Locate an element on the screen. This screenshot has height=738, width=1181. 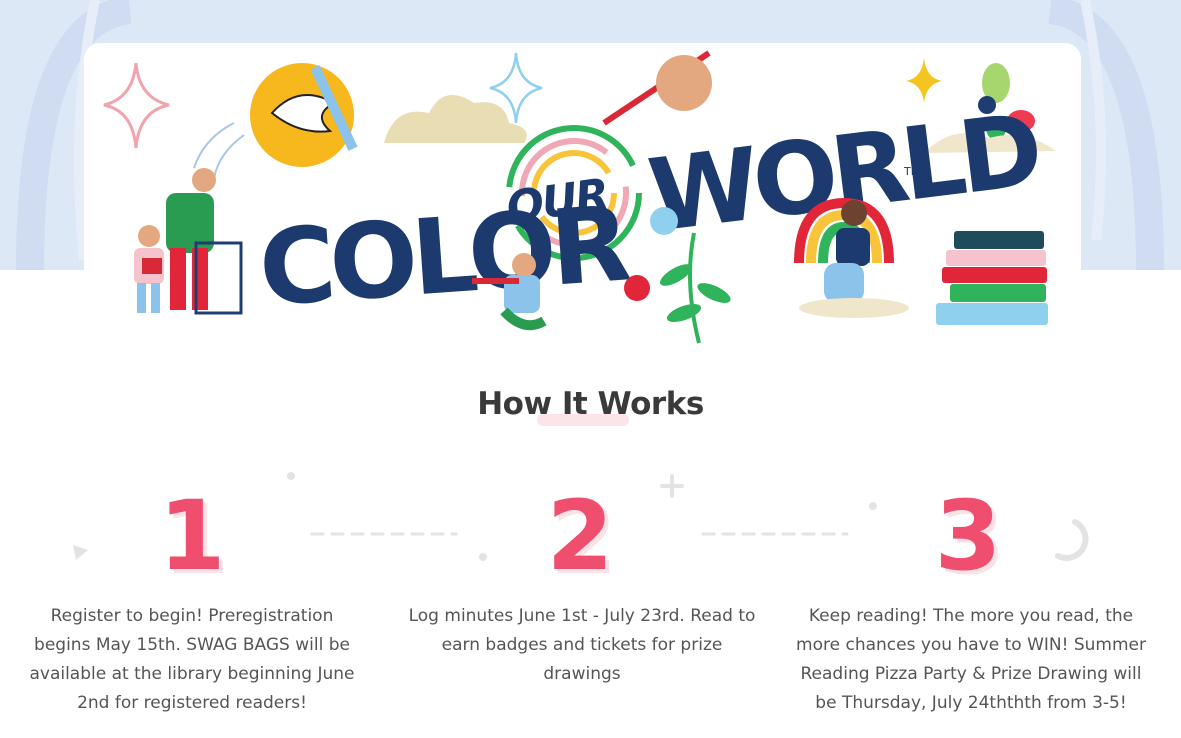
arc-decoration is located at coordinates (1072, 540).